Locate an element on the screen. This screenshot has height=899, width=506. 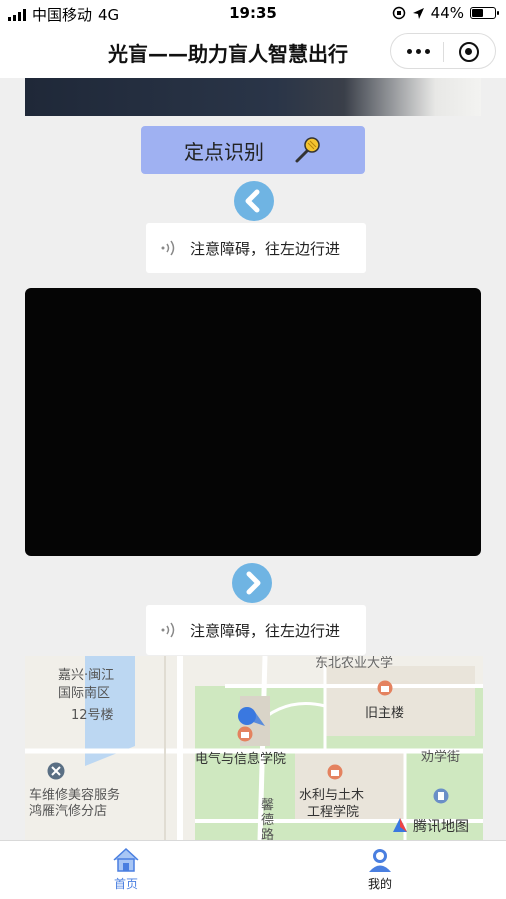
status-bar: 中国移动 4G 19:35 44% is located at coordinates (253, 13).